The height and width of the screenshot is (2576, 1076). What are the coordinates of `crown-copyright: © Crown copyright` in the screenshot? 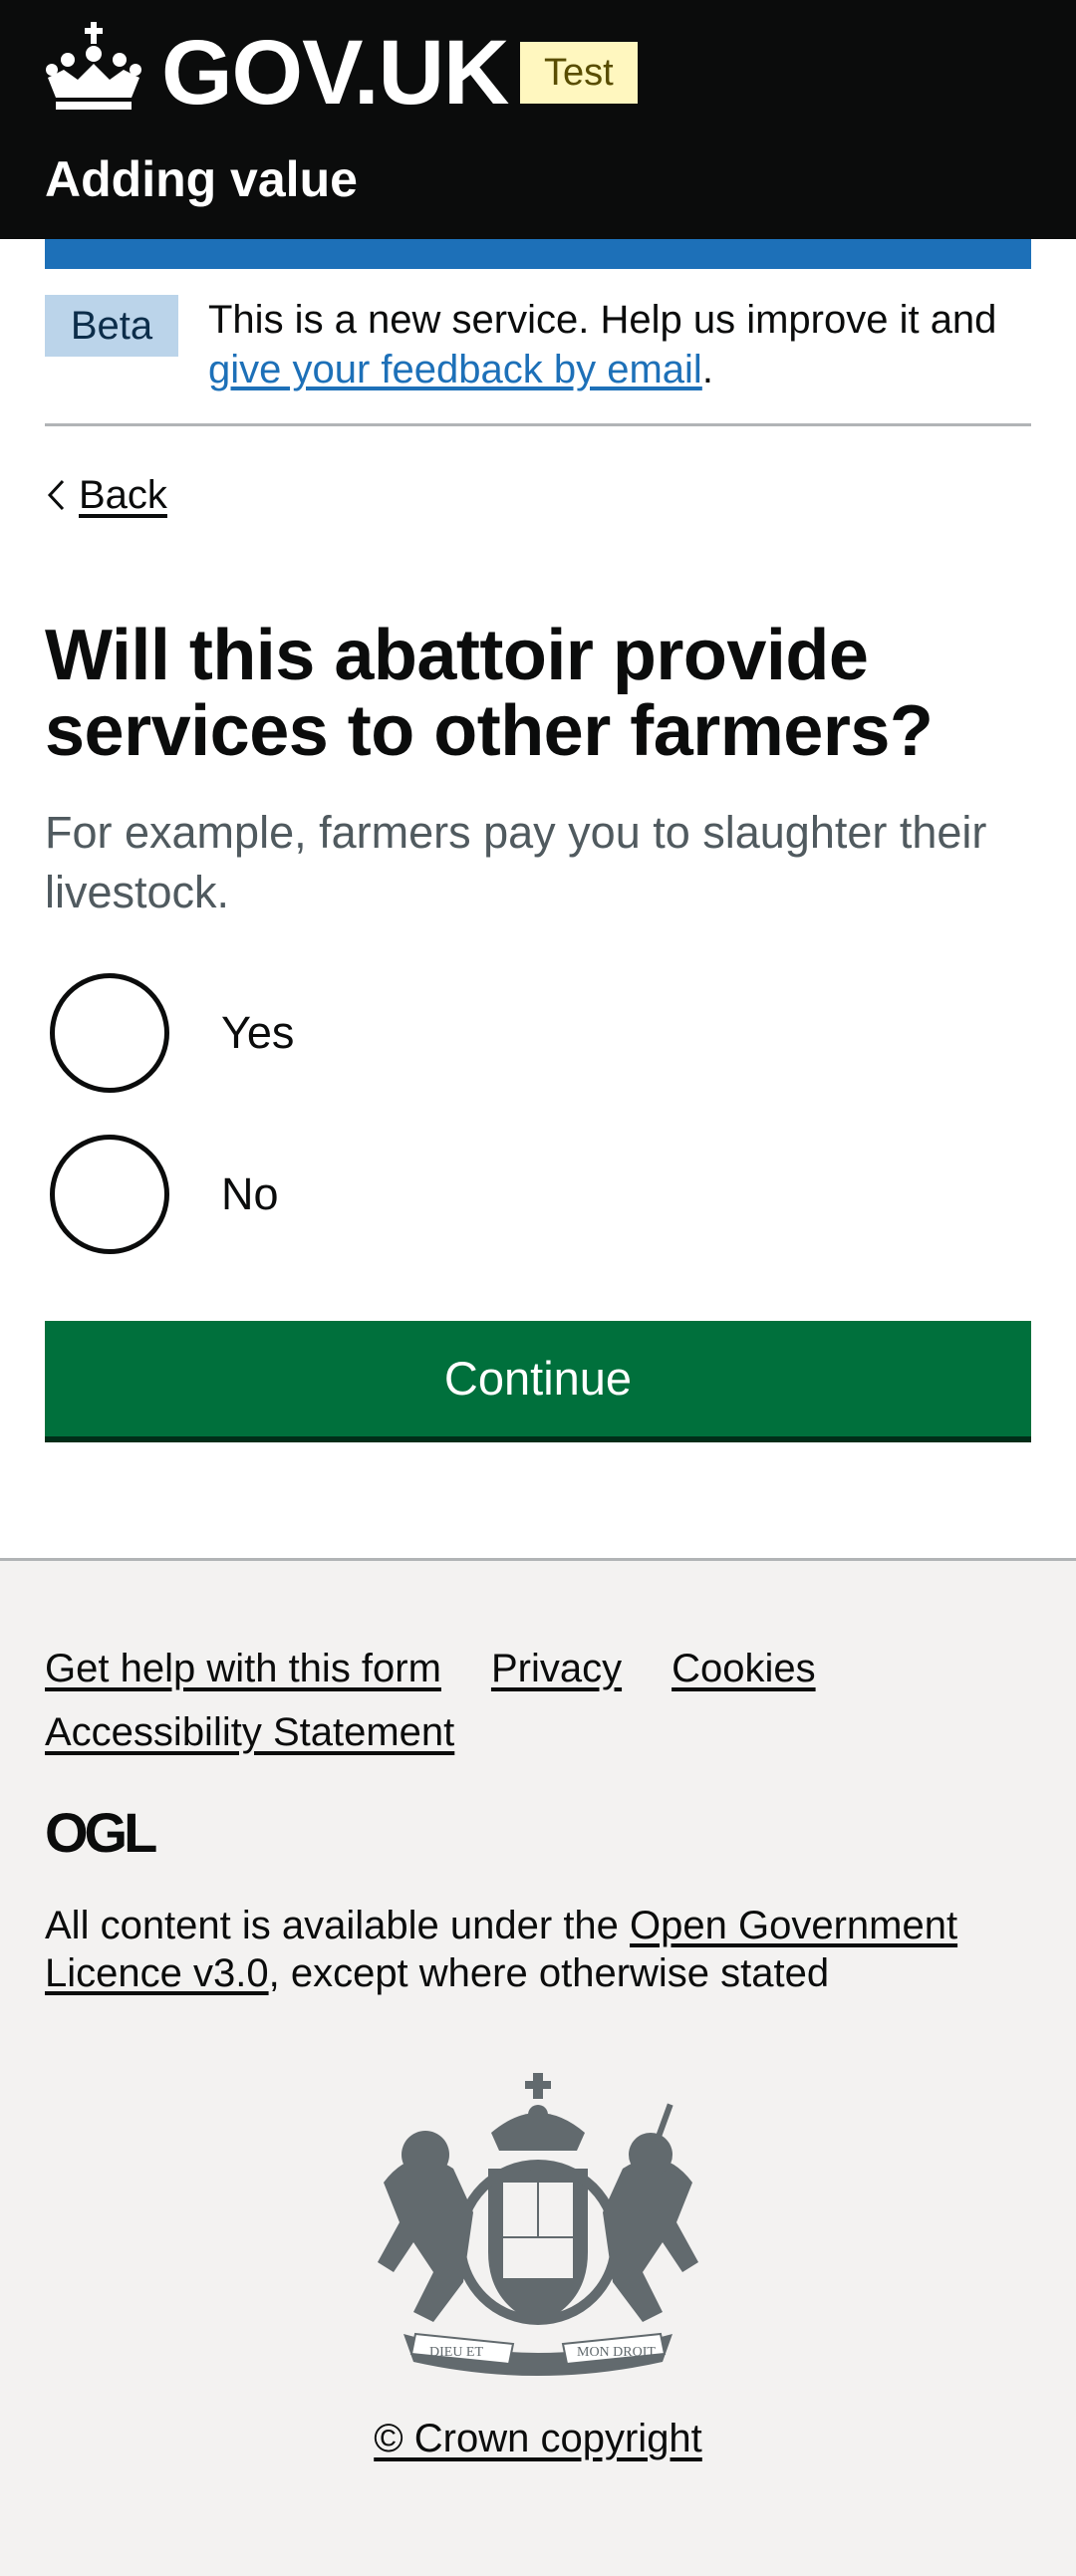 It's located at (538, 2438).